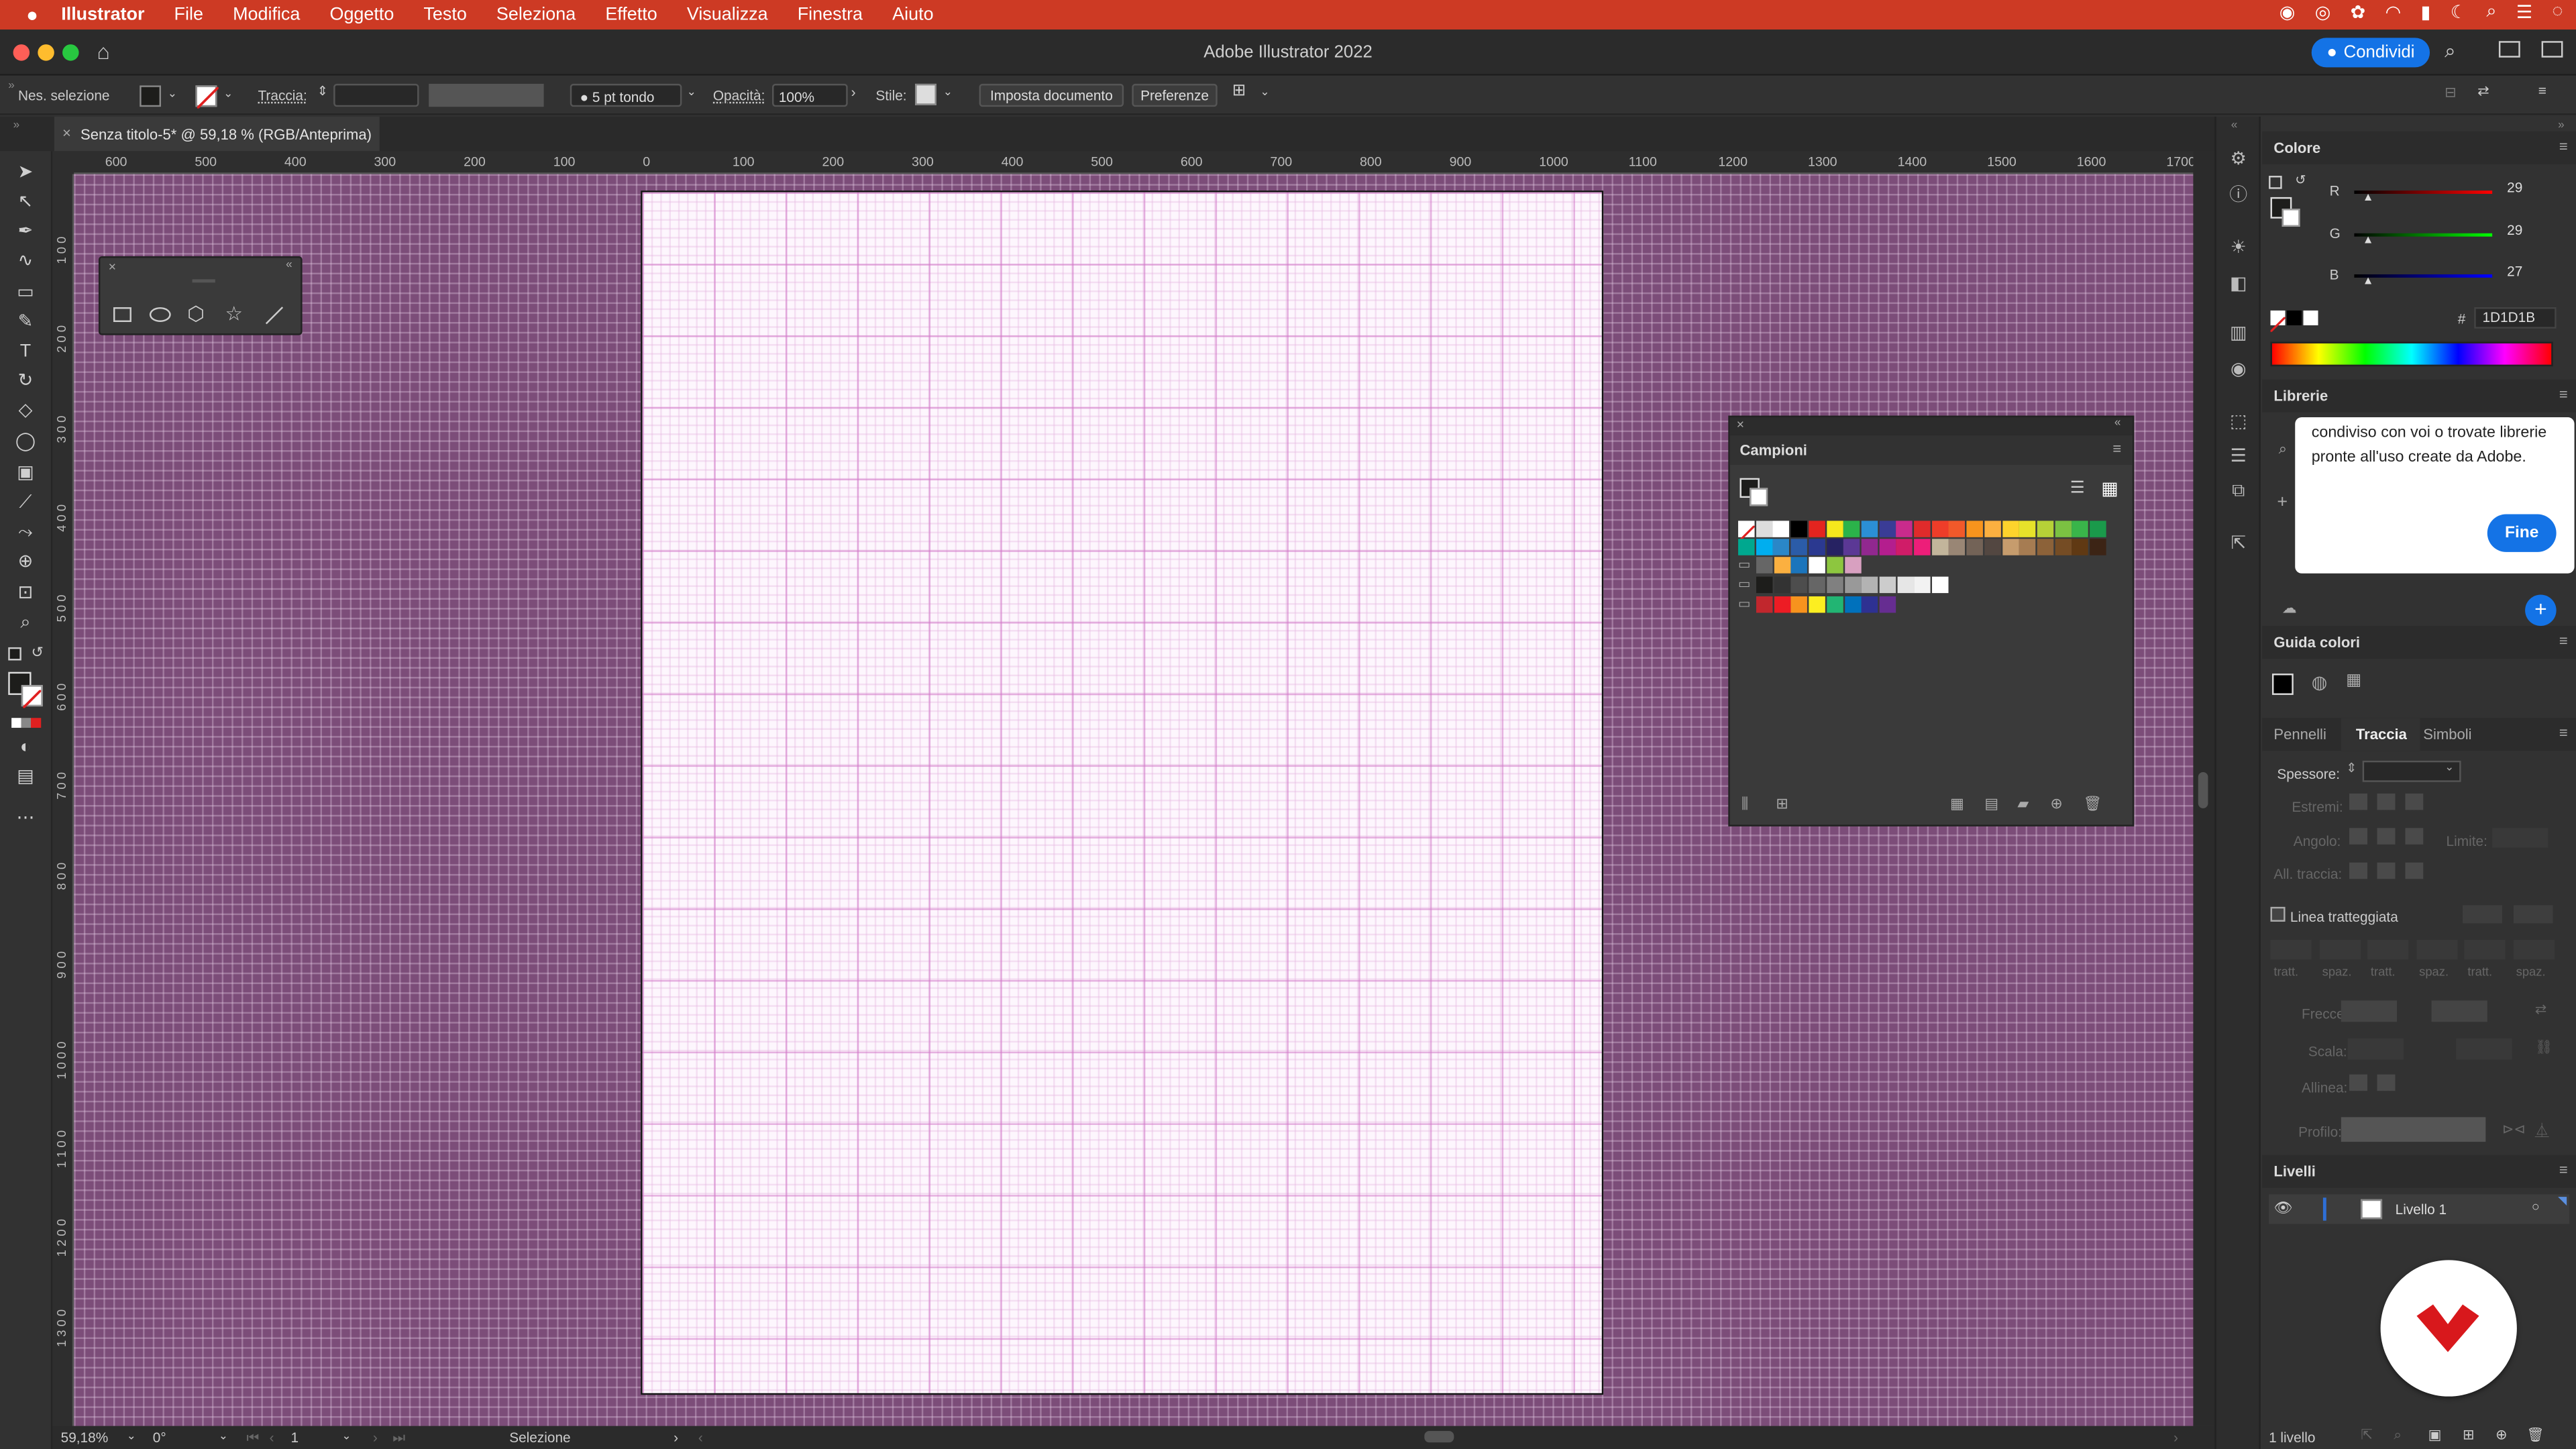 The image size is (2576, 1449). Describe the element at coordinates (700, 1438) in the screenshot. I see `scroll-left-icon: ‹` at that location.